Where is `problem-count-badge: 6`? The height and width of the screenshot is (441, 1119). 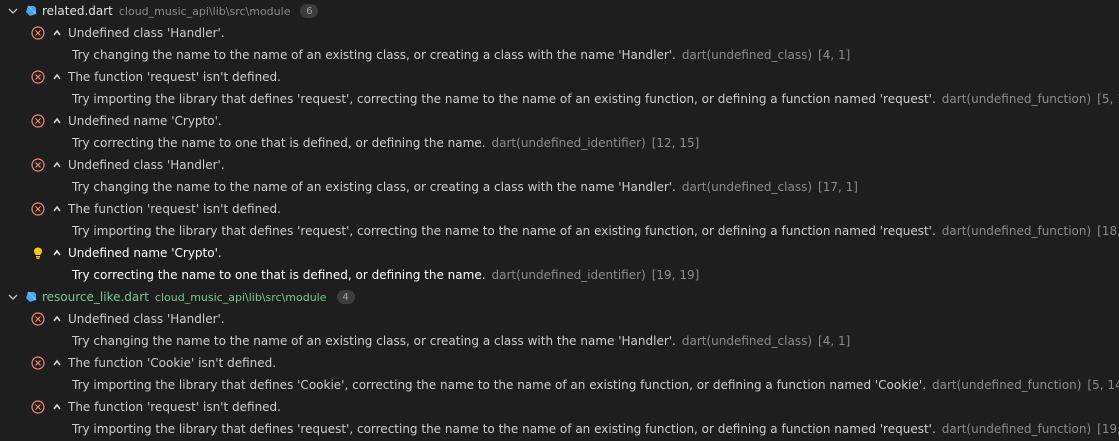
problem-count-badge: 6 is located at coordinates (309, 11).